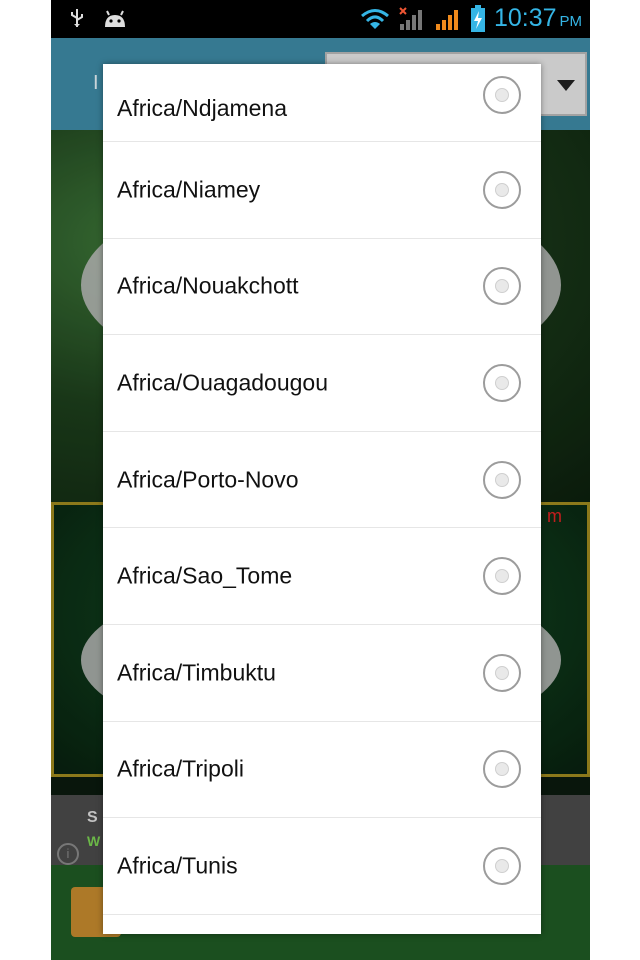 This screenshot has height=960, width=640. What do you see at coordinates (177, 865) in the screenshot?
I see `timezone-option-label: Africa/Tunis` at bounding box center [177, 865].